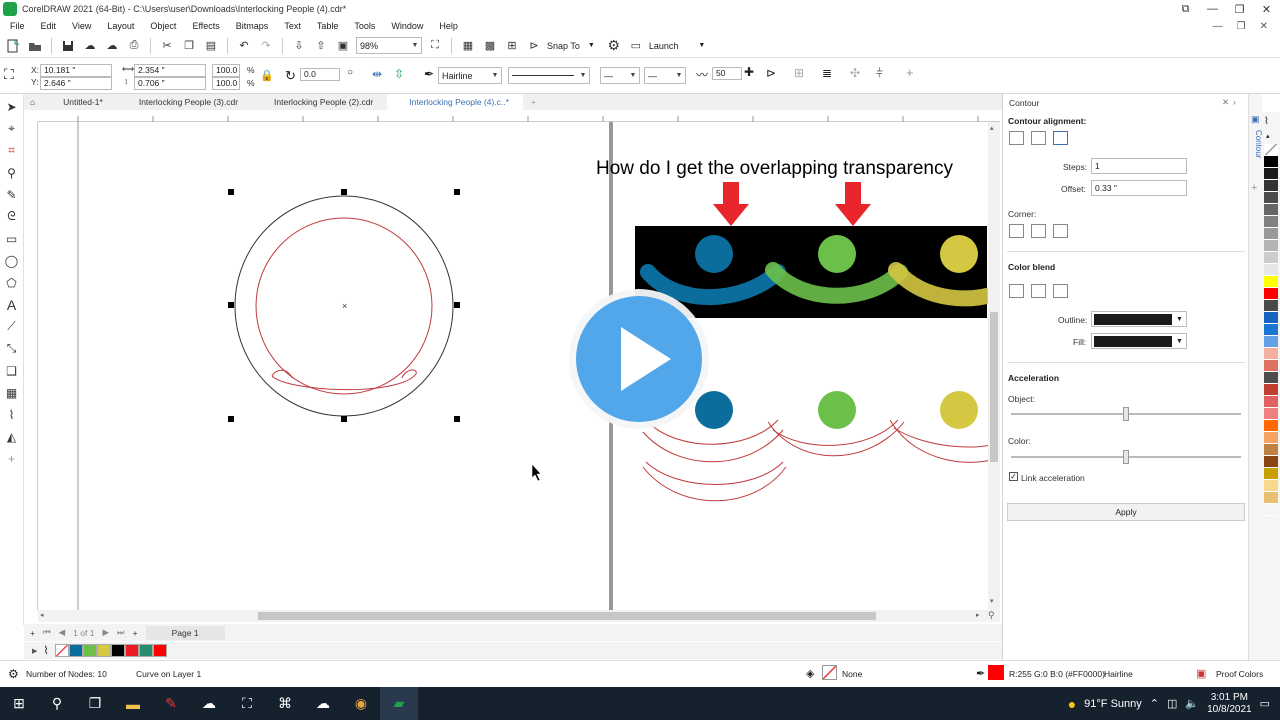 The image size is (1280, 720). Describe the element at coordinates (1239, 9) in the screenshot. I see `maximize-button: ❐` at that location.